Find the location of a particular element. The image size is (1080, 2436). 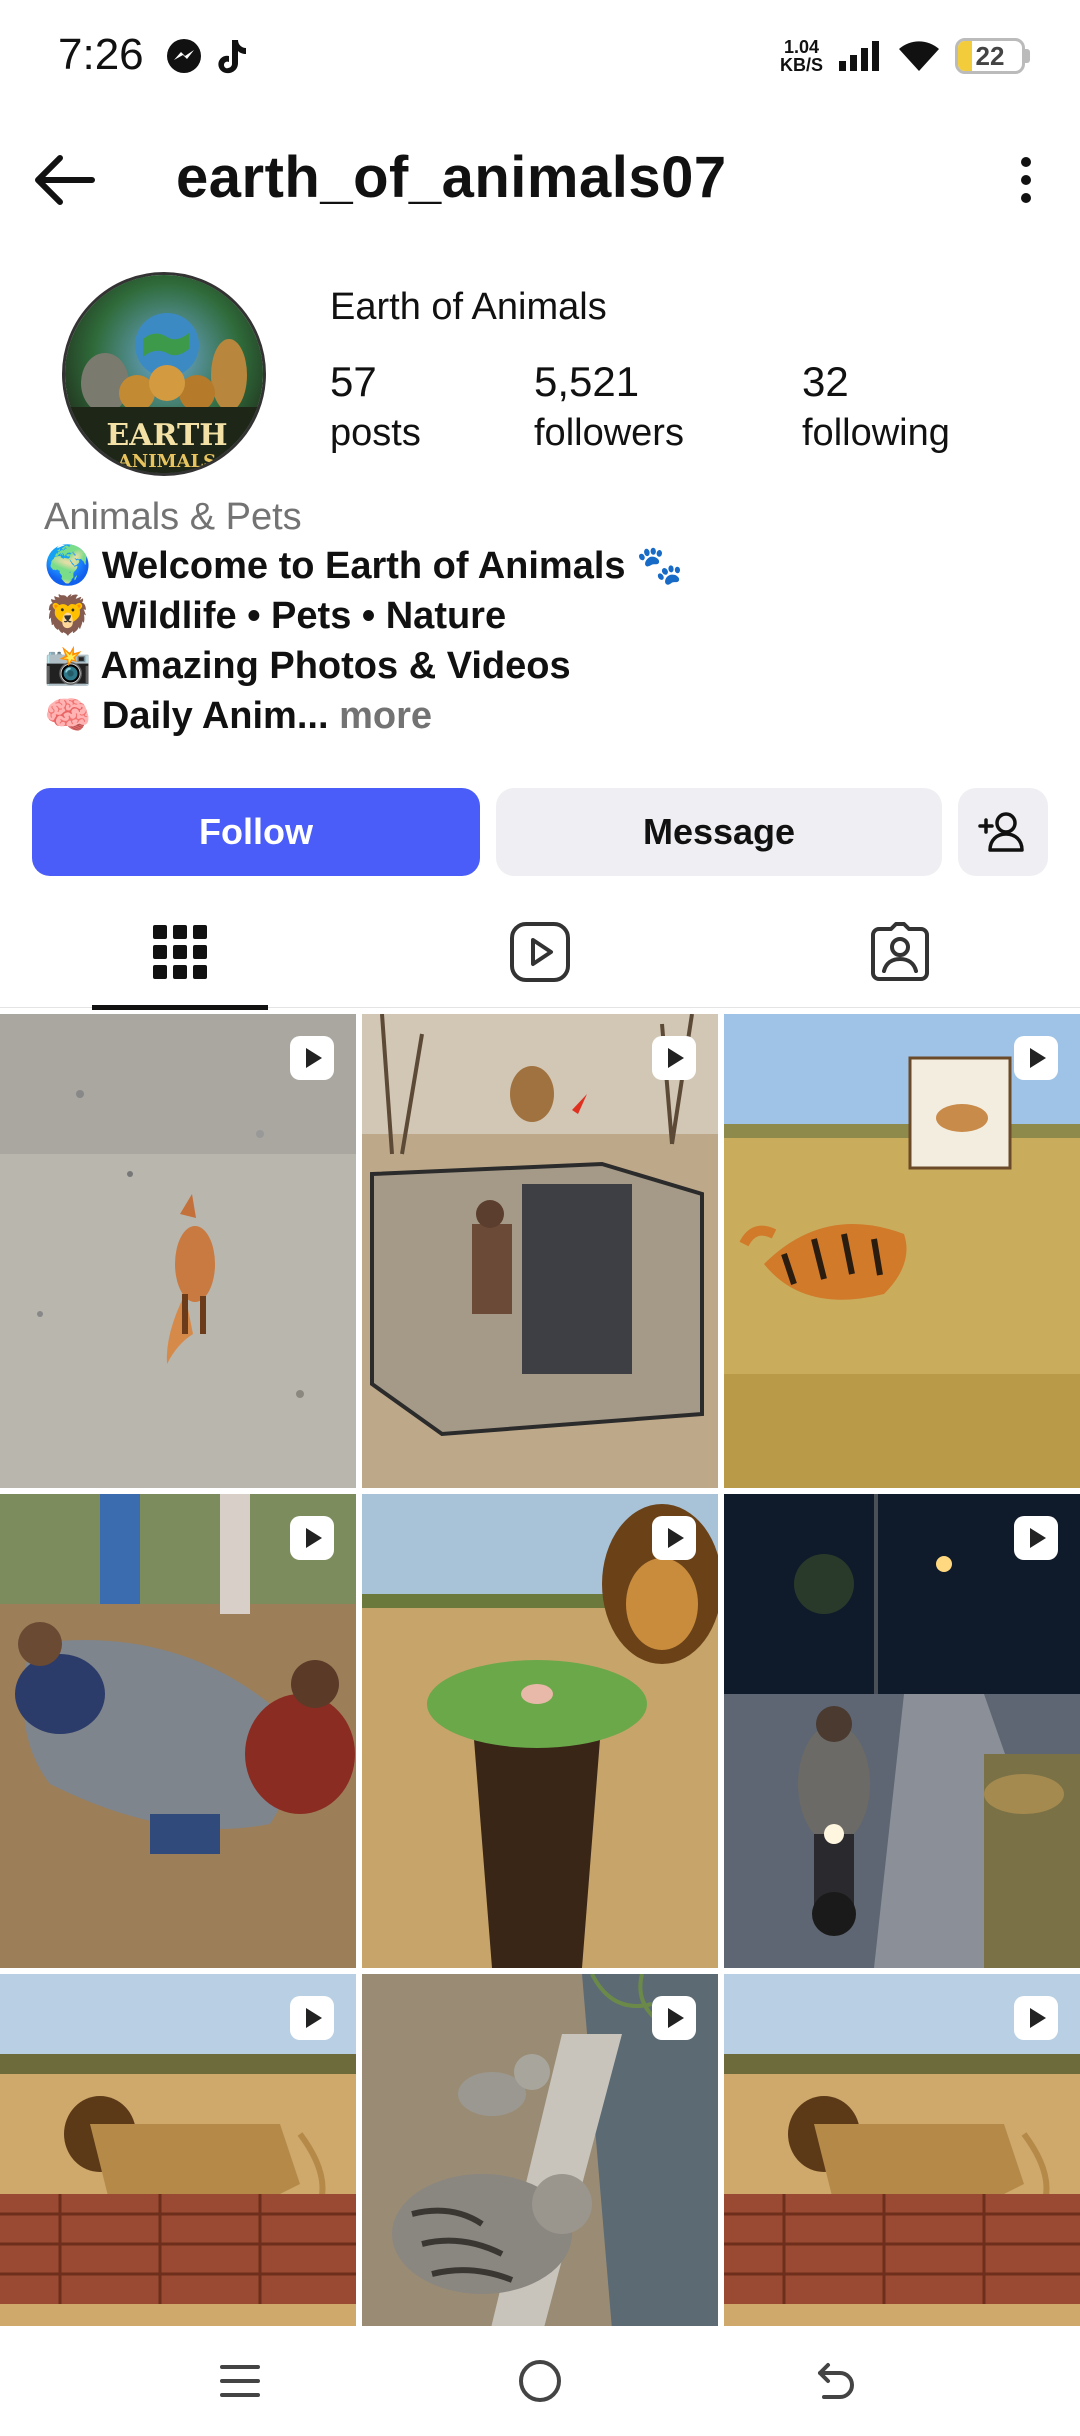

reels-icon is located at coordinates (540, 952).